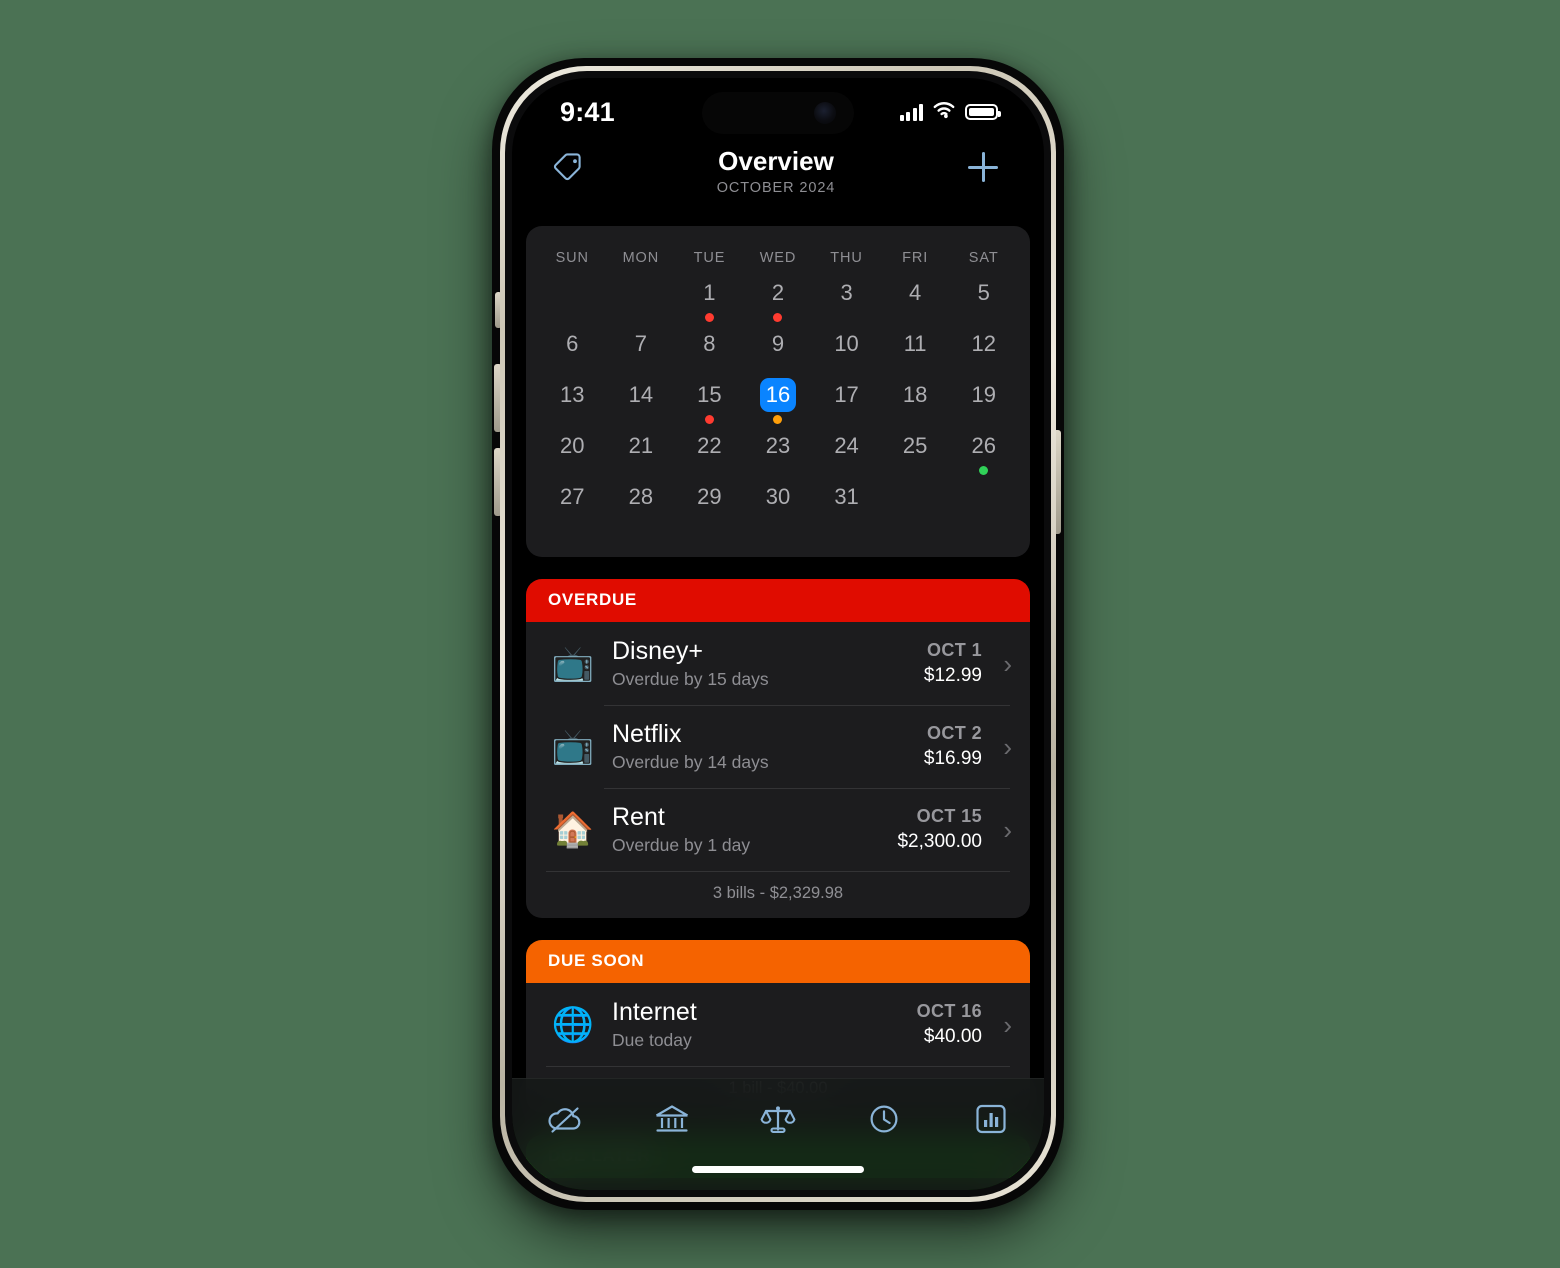  I want to click on calendar-day: 29, so click(709, 505).